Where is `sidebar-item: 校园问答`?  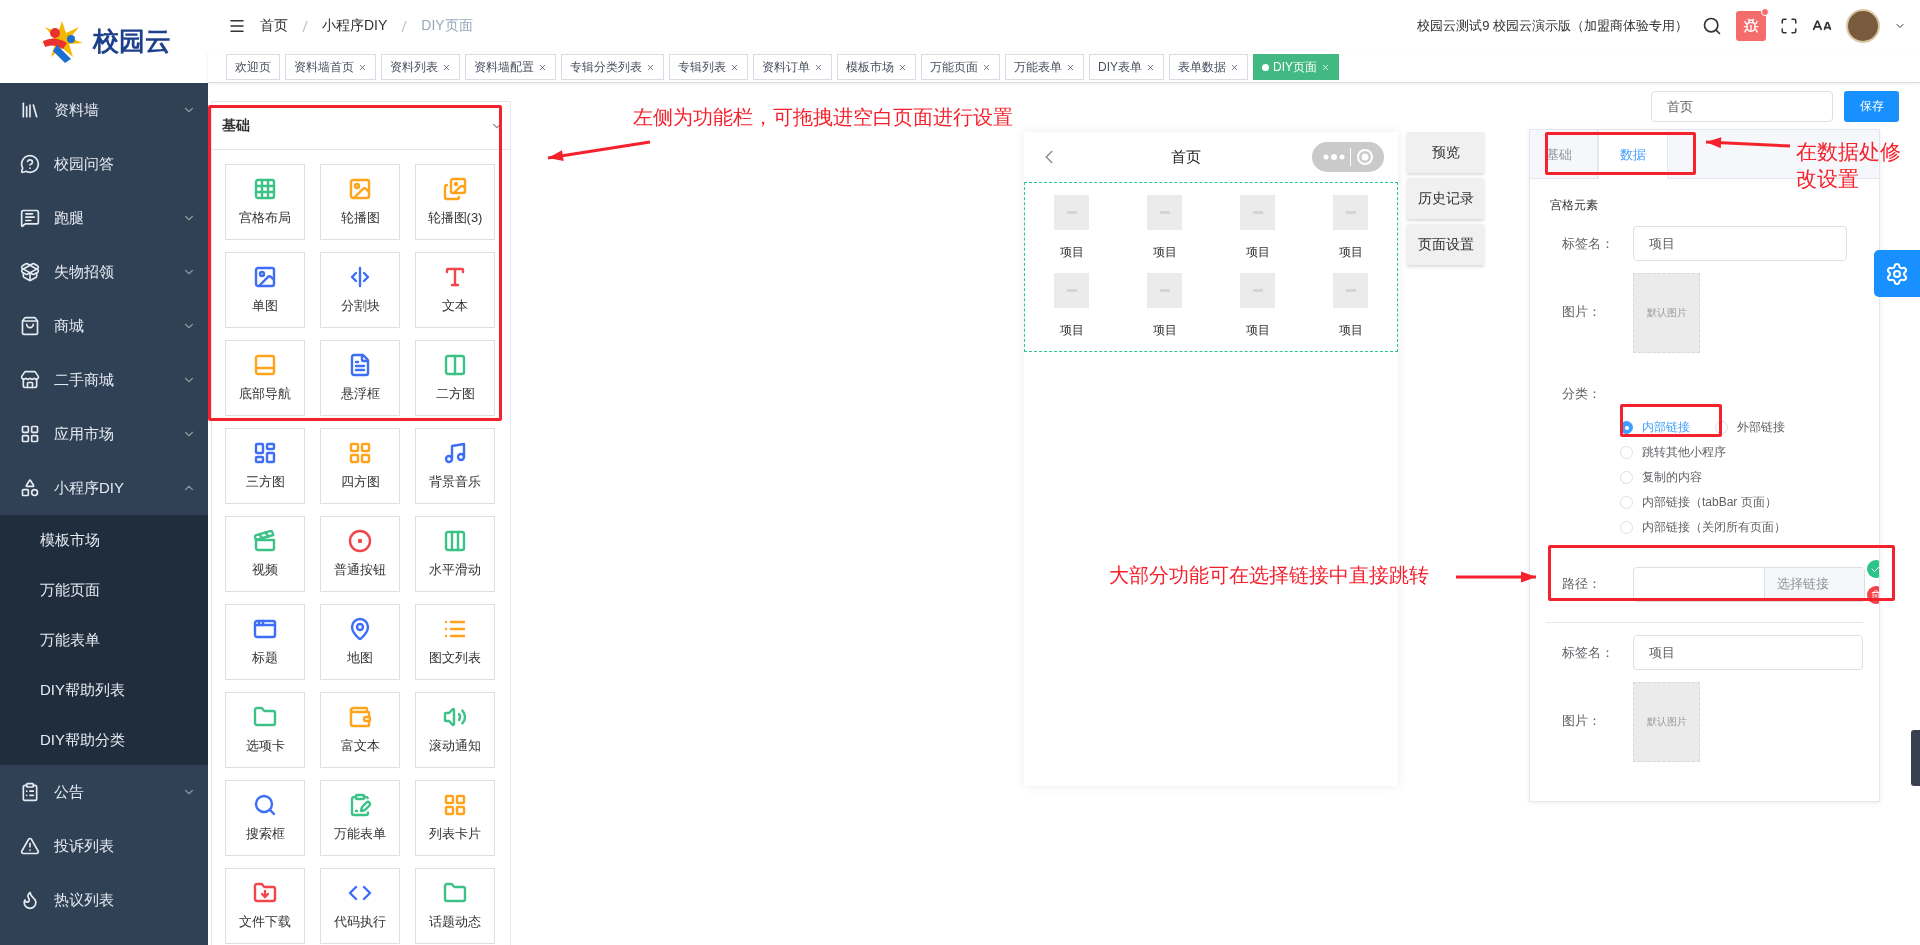 sidebar-item: 校园问答 is located at coordinates (104, 164).